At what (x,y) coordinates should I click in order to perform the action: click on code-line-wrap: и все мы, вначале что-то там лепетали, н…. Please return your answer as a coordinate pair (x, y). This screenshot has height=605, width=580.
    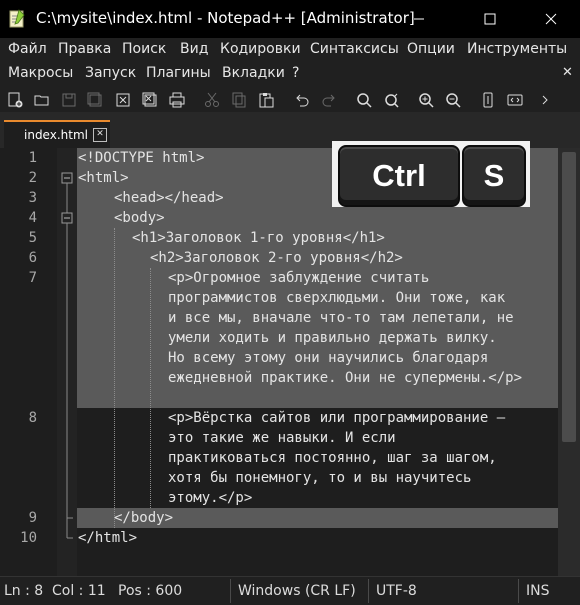
    Looking at the image, I should click on (341, 318).